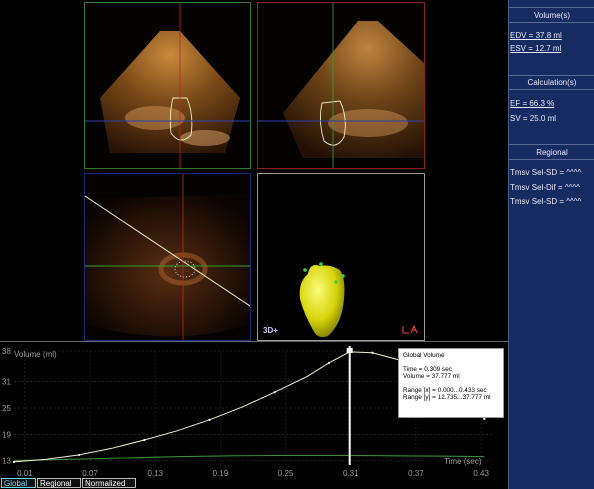  I want to click on x-tick-label: 0.07, so click(90, 473).